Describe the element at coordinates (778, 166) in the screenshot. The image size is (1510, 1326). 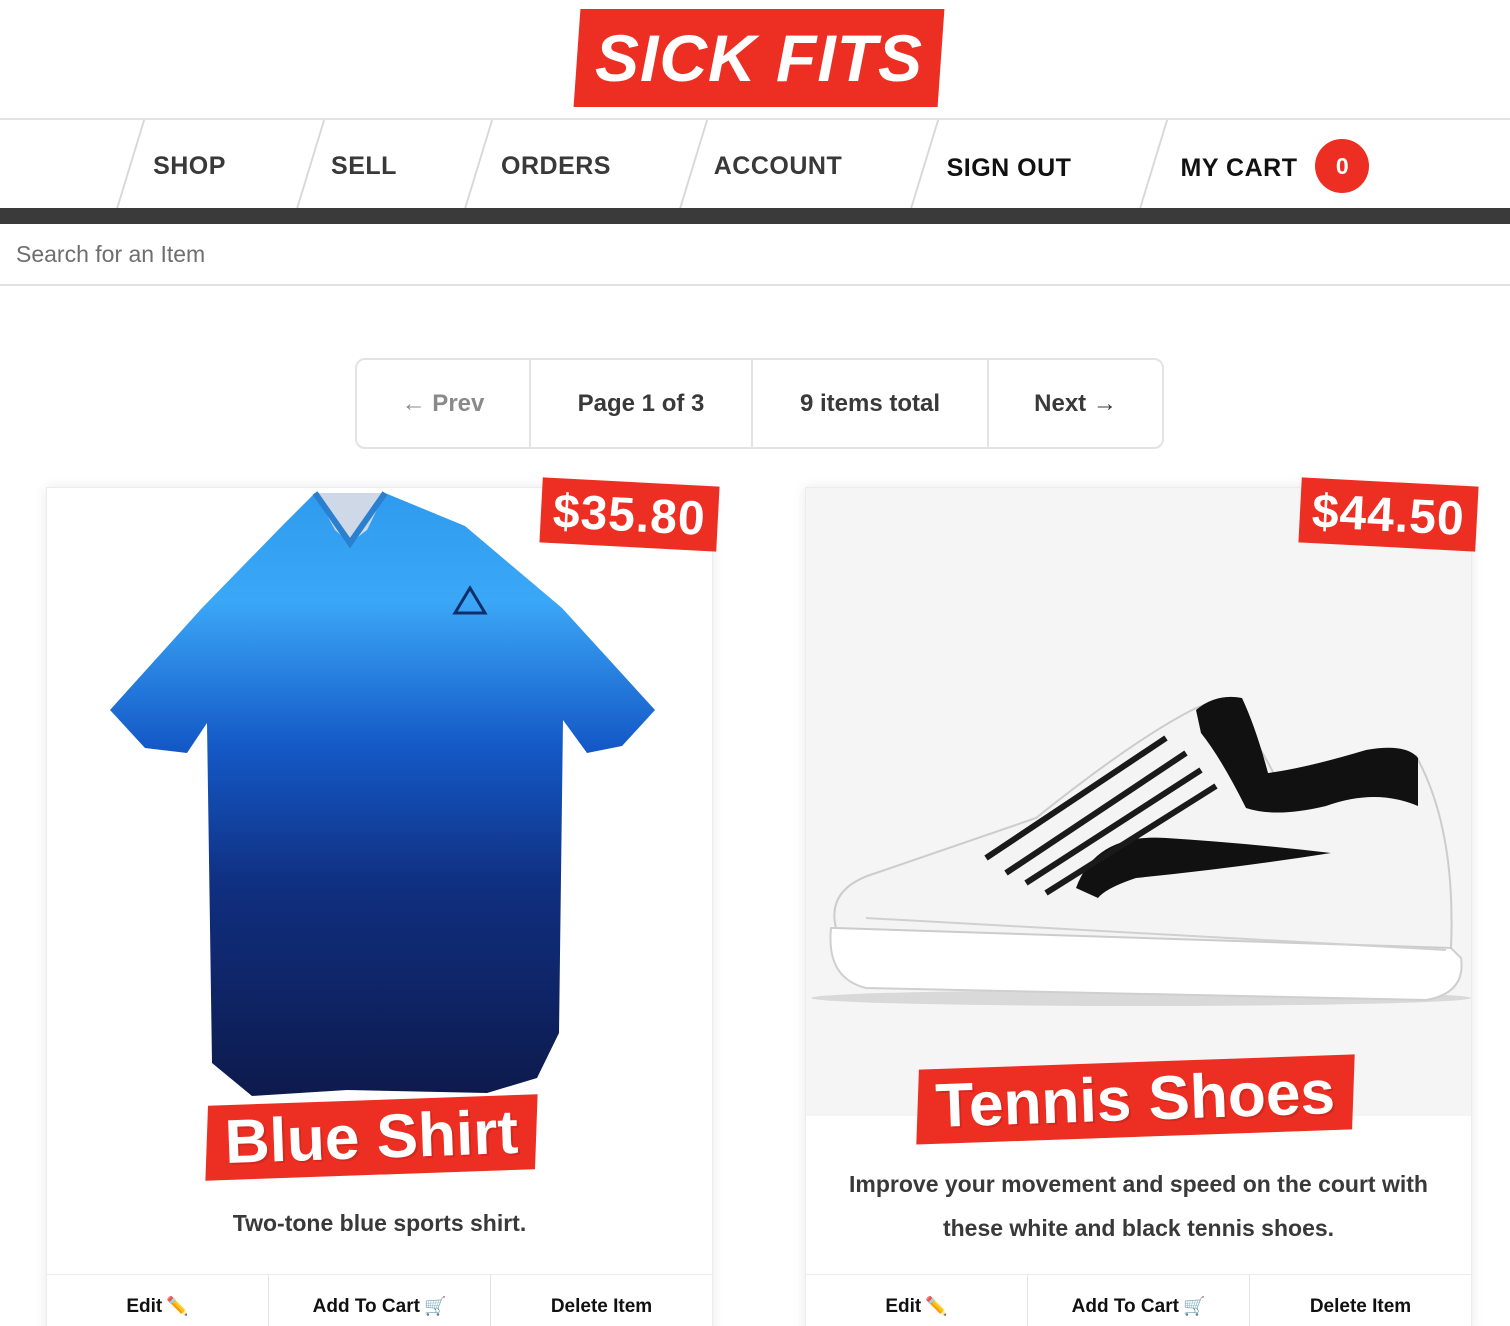
I see `nav-account: ACCOUNT` at that location.